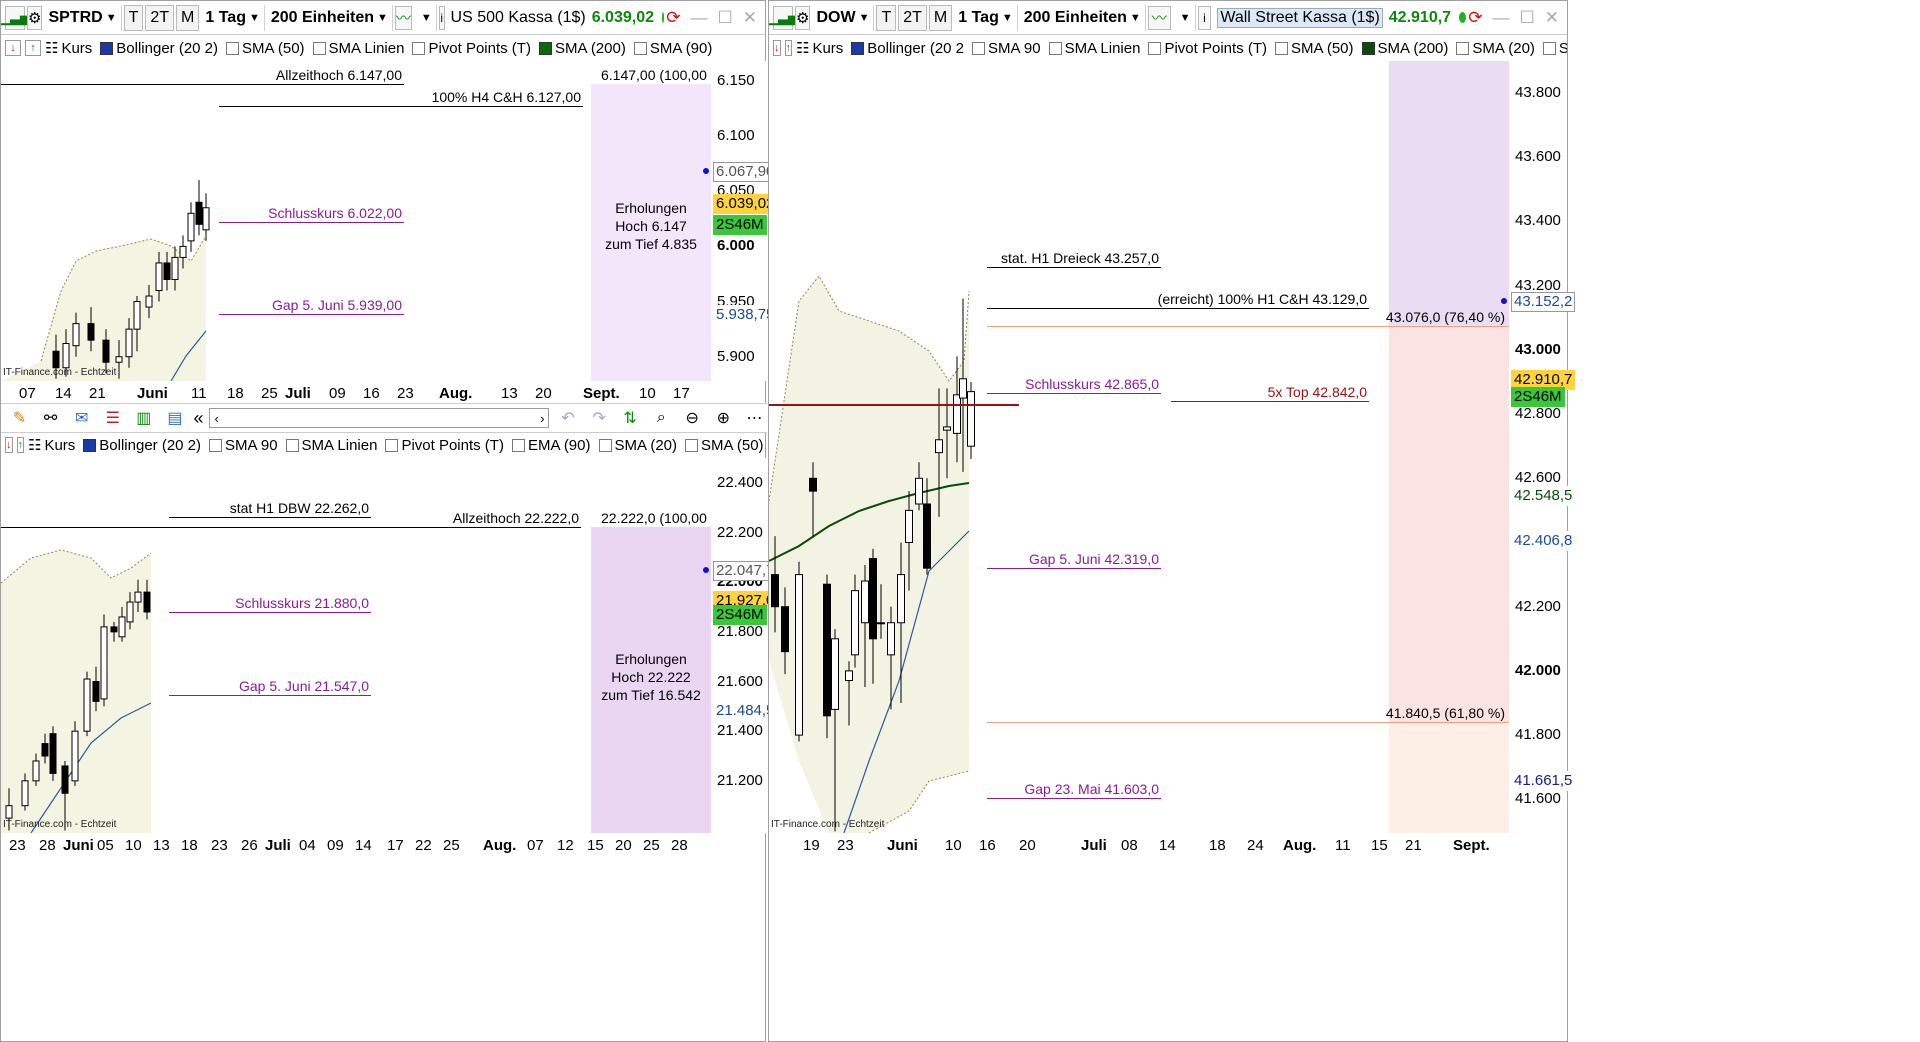  I want to click on horizontal-scrollbar: ‹ ›, so click(379, 418).